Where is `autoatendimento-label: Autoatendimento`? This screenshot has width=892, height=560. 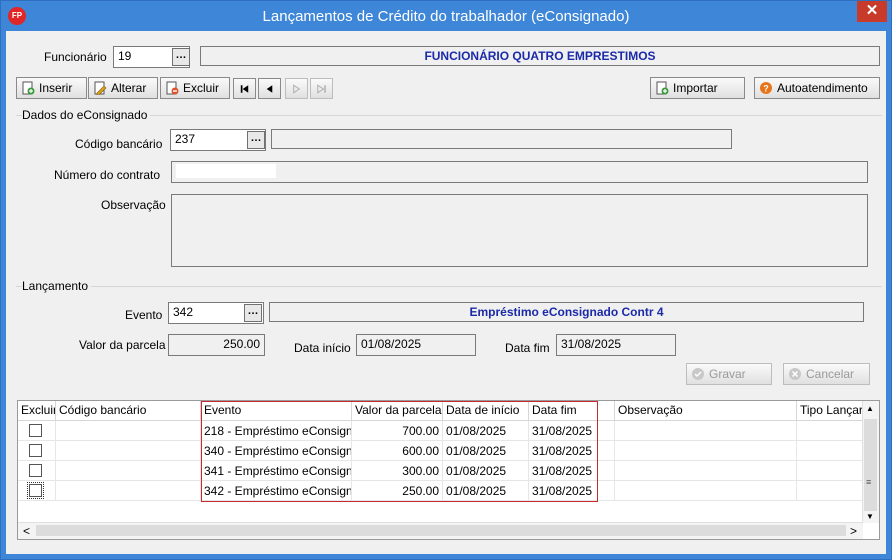 autoatendimento-label: Autoatendimento is located at coordinates (822, 88).